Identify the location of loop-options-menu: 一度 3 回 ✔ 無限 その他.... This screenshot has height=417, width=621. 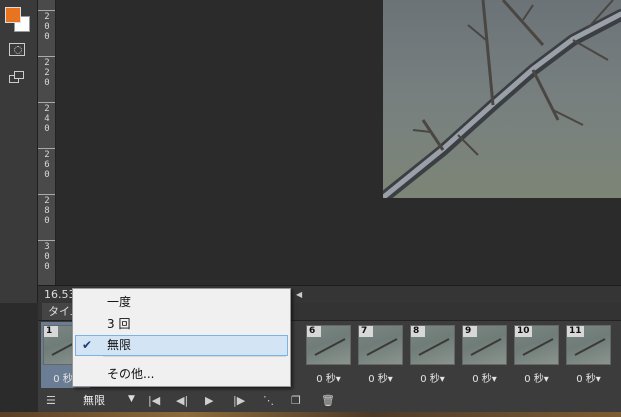
(181, 337).